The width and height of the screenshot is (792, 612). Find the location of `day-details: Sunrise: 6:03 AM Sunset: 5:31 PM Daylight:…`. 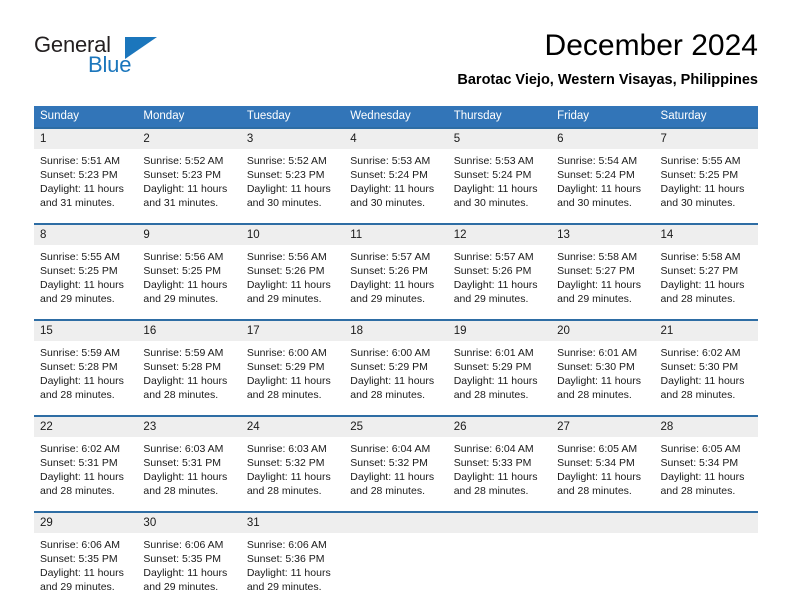

day-details: Sunrise: 6:03 AM Sunset: 5:31 PM Daylight:… is located at coordinates (188, 467).